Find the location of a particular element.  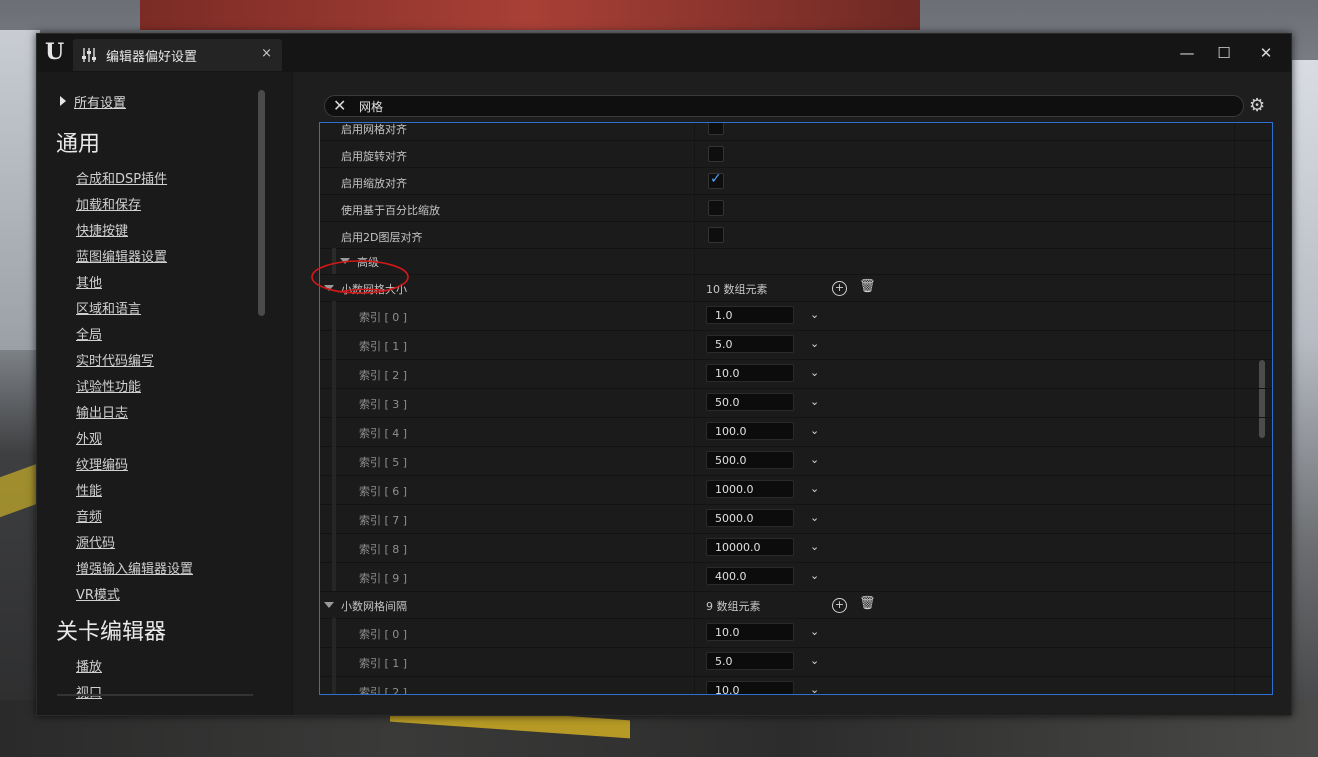

array-value-input: 100.0 is located at coordinates (750, 431).